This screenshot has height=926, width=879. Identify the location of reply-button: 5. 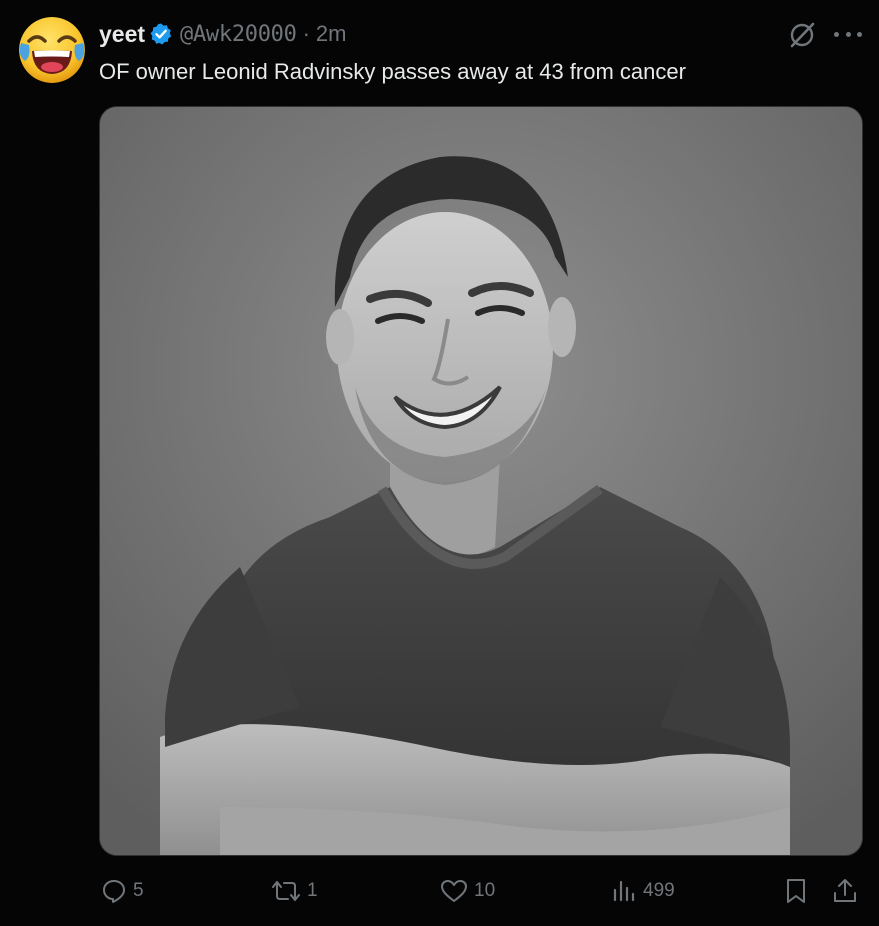
(122, 891).